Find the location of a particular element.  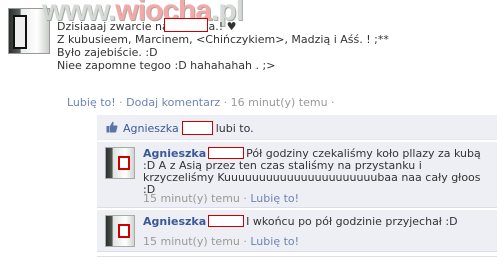

comment-text: I wkońcu po pół godzinie przyjechał :D is located at coordinates (352, 221).